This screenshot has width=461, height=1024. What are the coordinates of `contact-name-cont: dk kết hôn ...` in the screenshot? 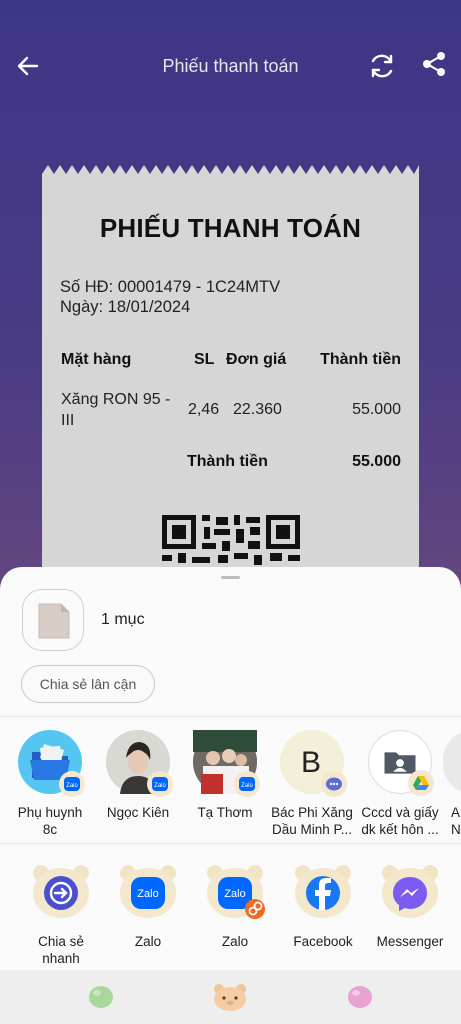 It's located at (400, 829).